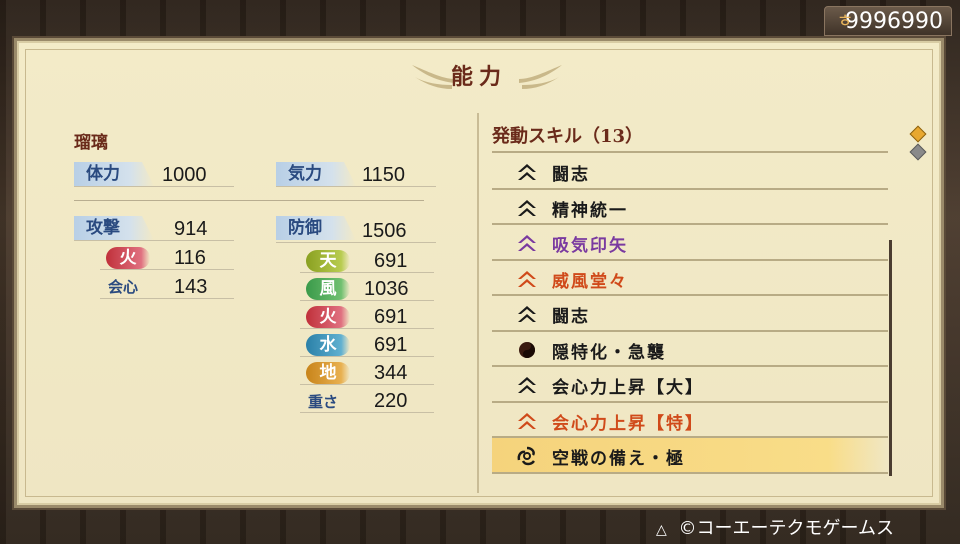 The width and height of the screenshot is (960, 544). I want to click on earth-resist-value: 344, so click(391, 373).